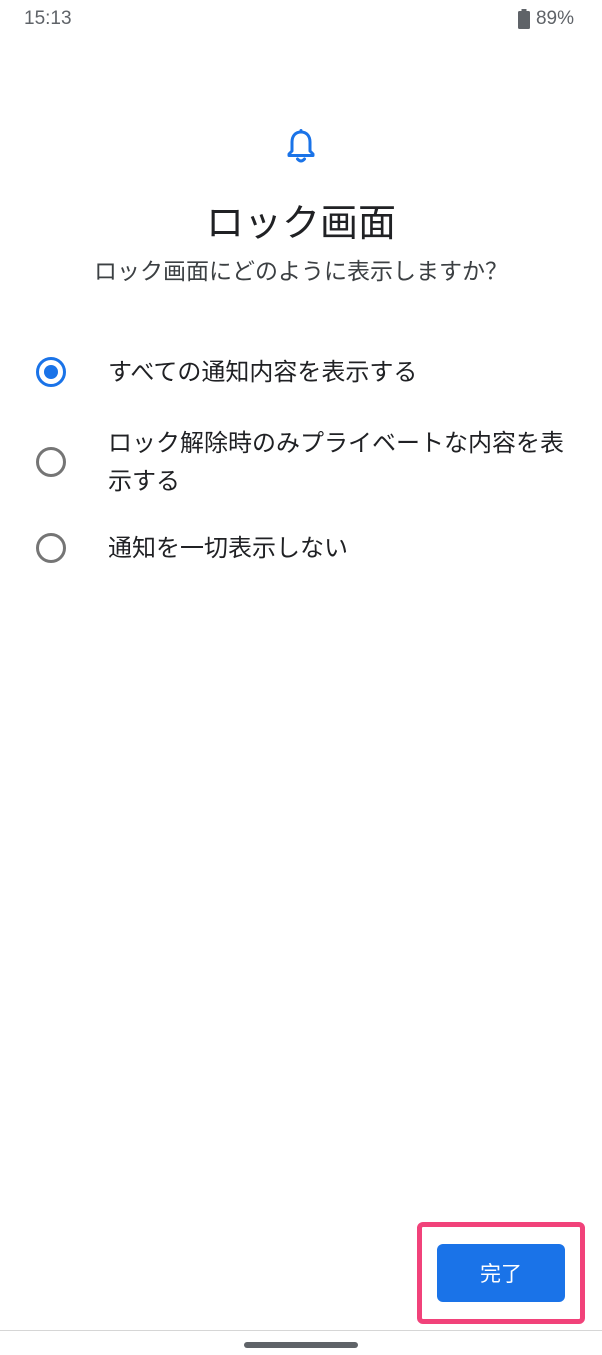  Describe the element at coordinates (228, 548) in the screenshot. I see `option-label: 通知を一切表示しない` at that location.